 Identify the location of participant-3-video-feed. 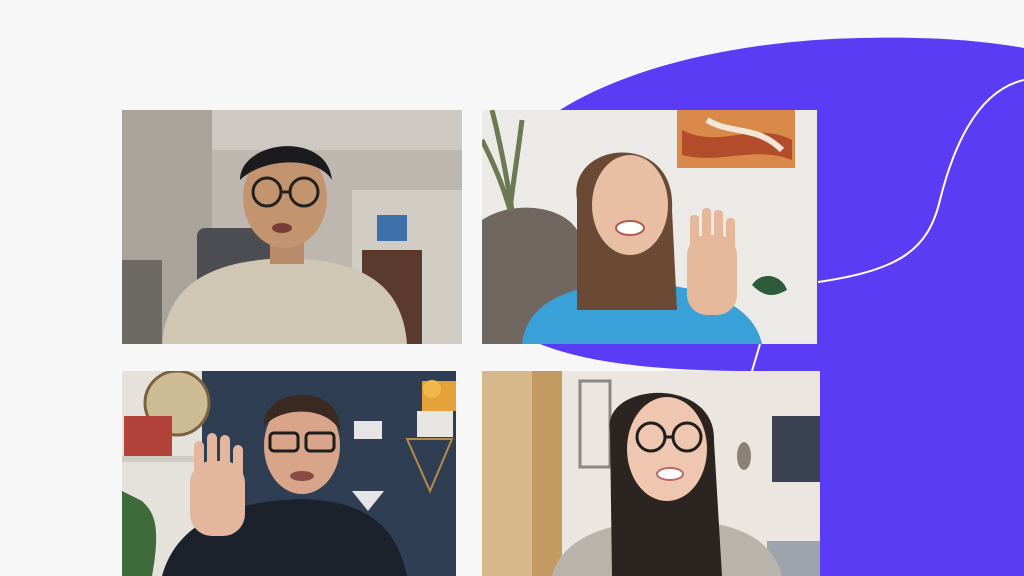
(289, 473).